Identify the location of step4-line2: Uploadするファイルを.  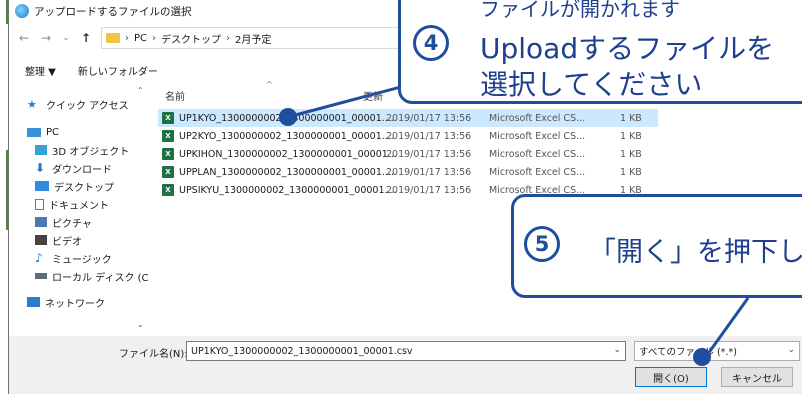
(627, 48).